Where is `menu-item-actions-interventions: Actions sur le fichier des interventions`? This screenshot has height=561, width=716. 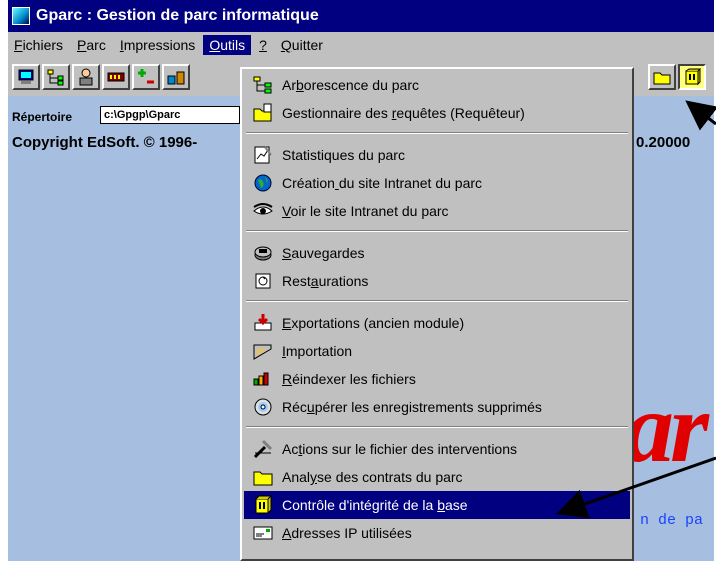 menu-item-actions-interventions: Actions sur le fichier des interventions is located at coordinates (437, 449).